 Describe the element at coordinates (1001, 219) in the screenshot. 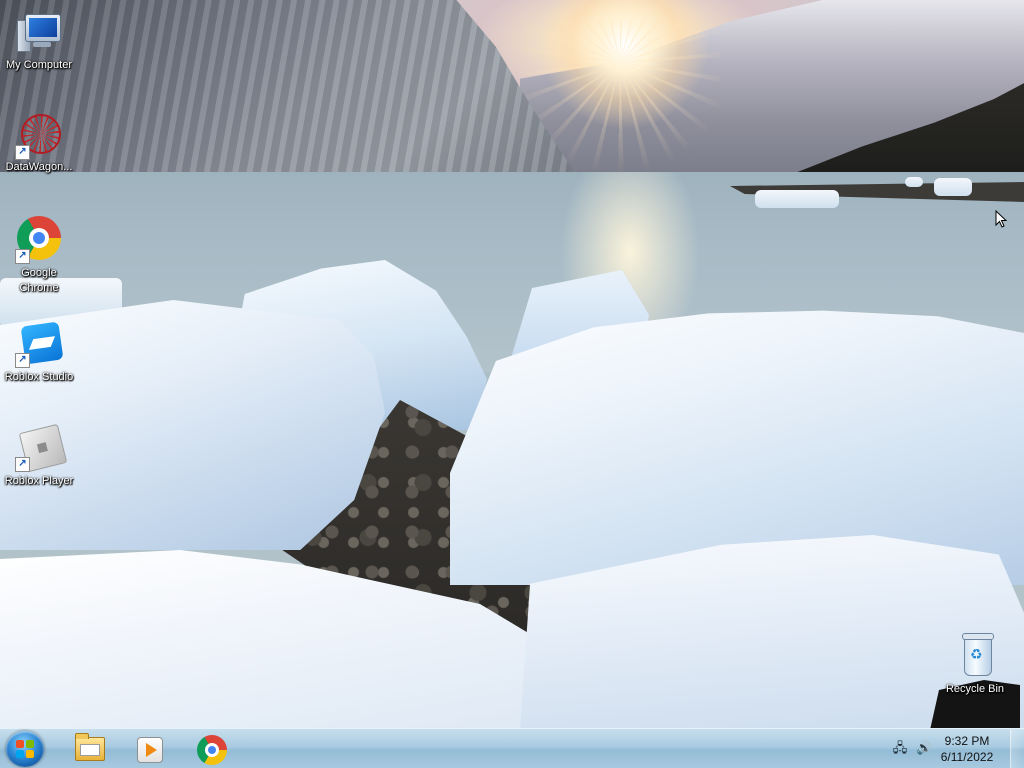

I see `mouse-cursor-icon` at that location.